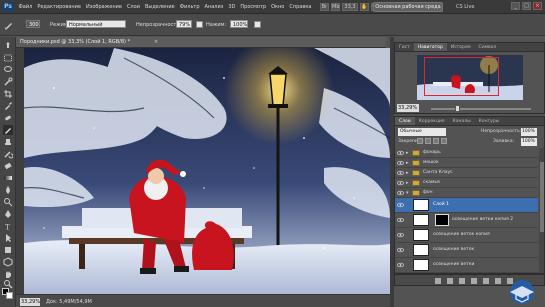 This screenshot has width=545, height=307. Describe the element at coordinates (335, 7) in the screenshot. I see `minibridge-icon: Mb` at that location.